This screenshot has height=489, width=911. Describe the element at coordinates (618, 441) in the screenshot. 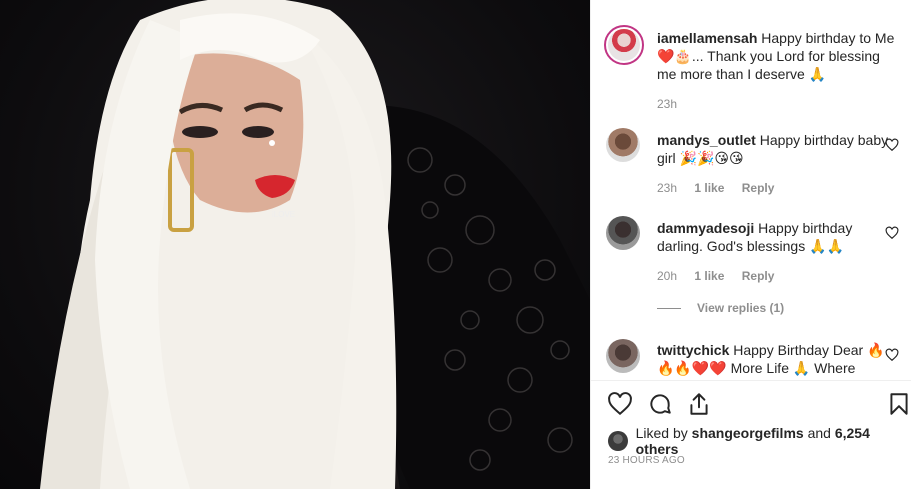

I see `liker-avatar` at that location.